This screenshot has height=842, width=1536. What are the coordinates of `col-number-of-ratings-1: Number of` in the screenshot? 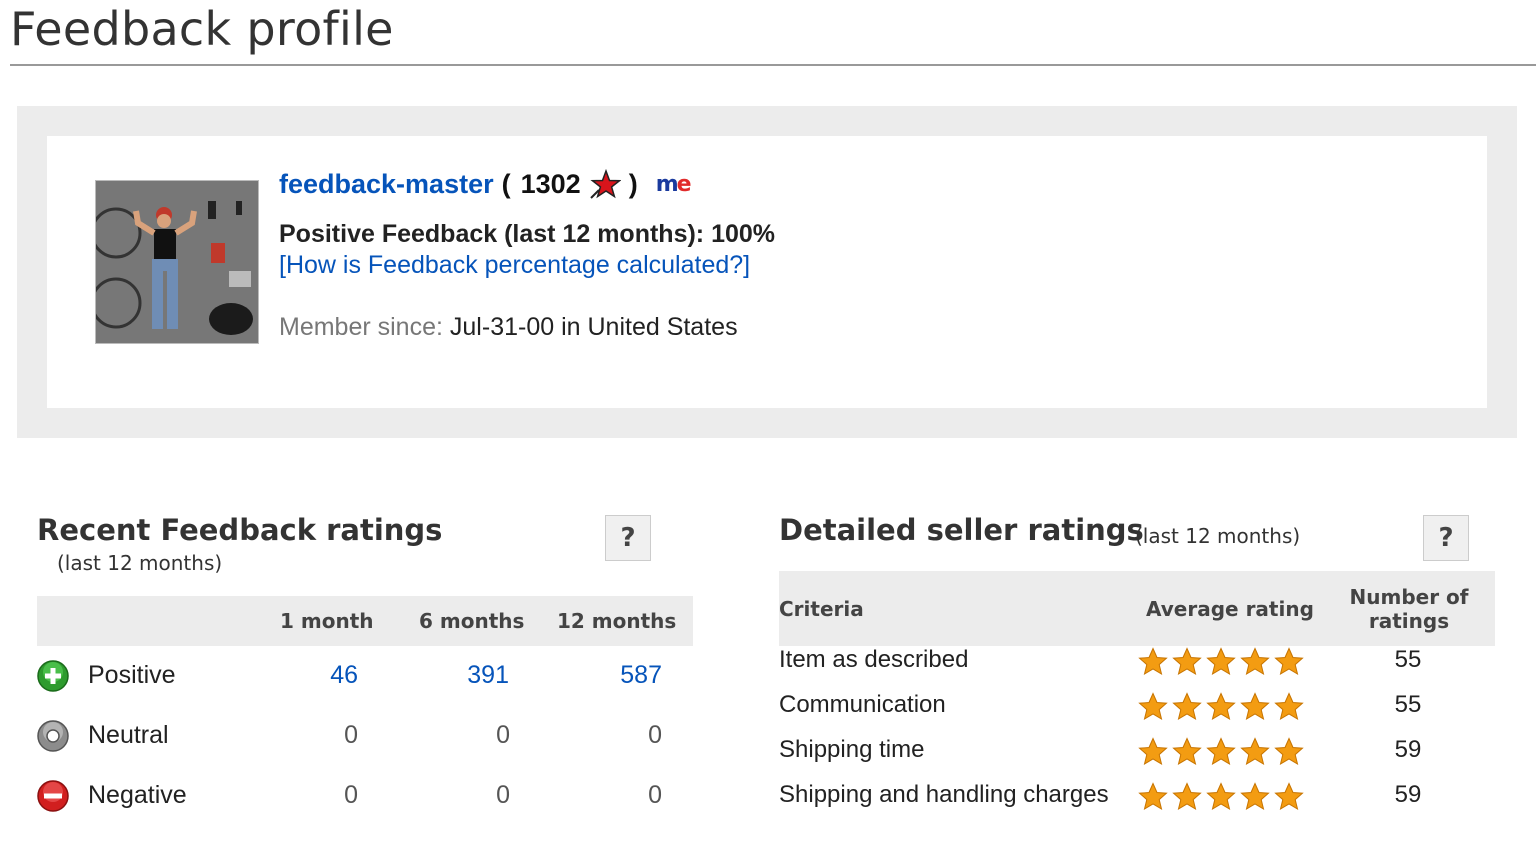 It's located at (1409, 597).